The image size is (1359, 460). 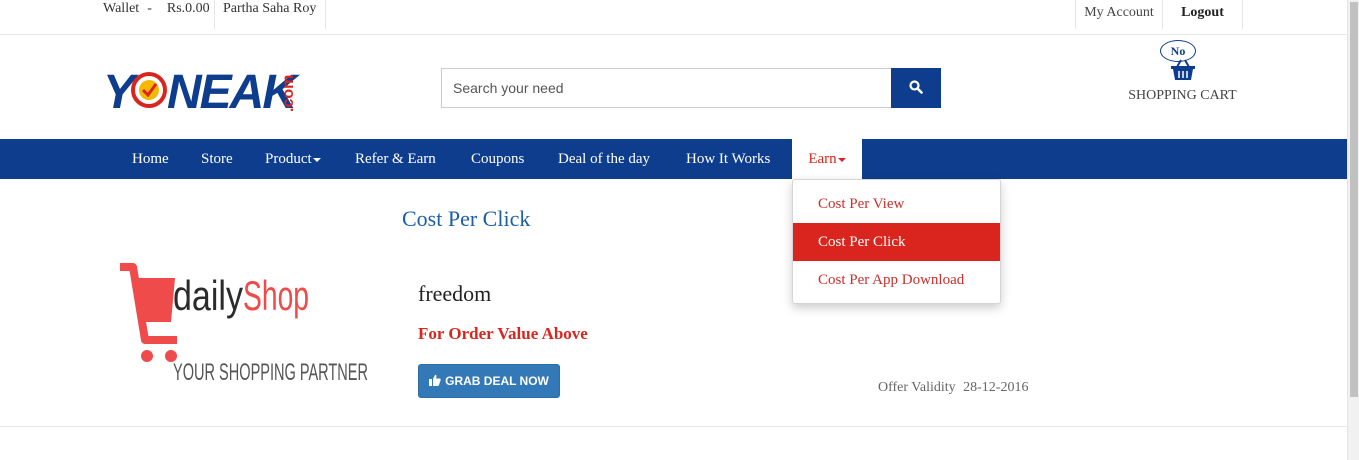 What do you see at coordinates (497, 159) in the screenshot?
I see `nav-coupons: Coupons` at bounding box center [497, 159].